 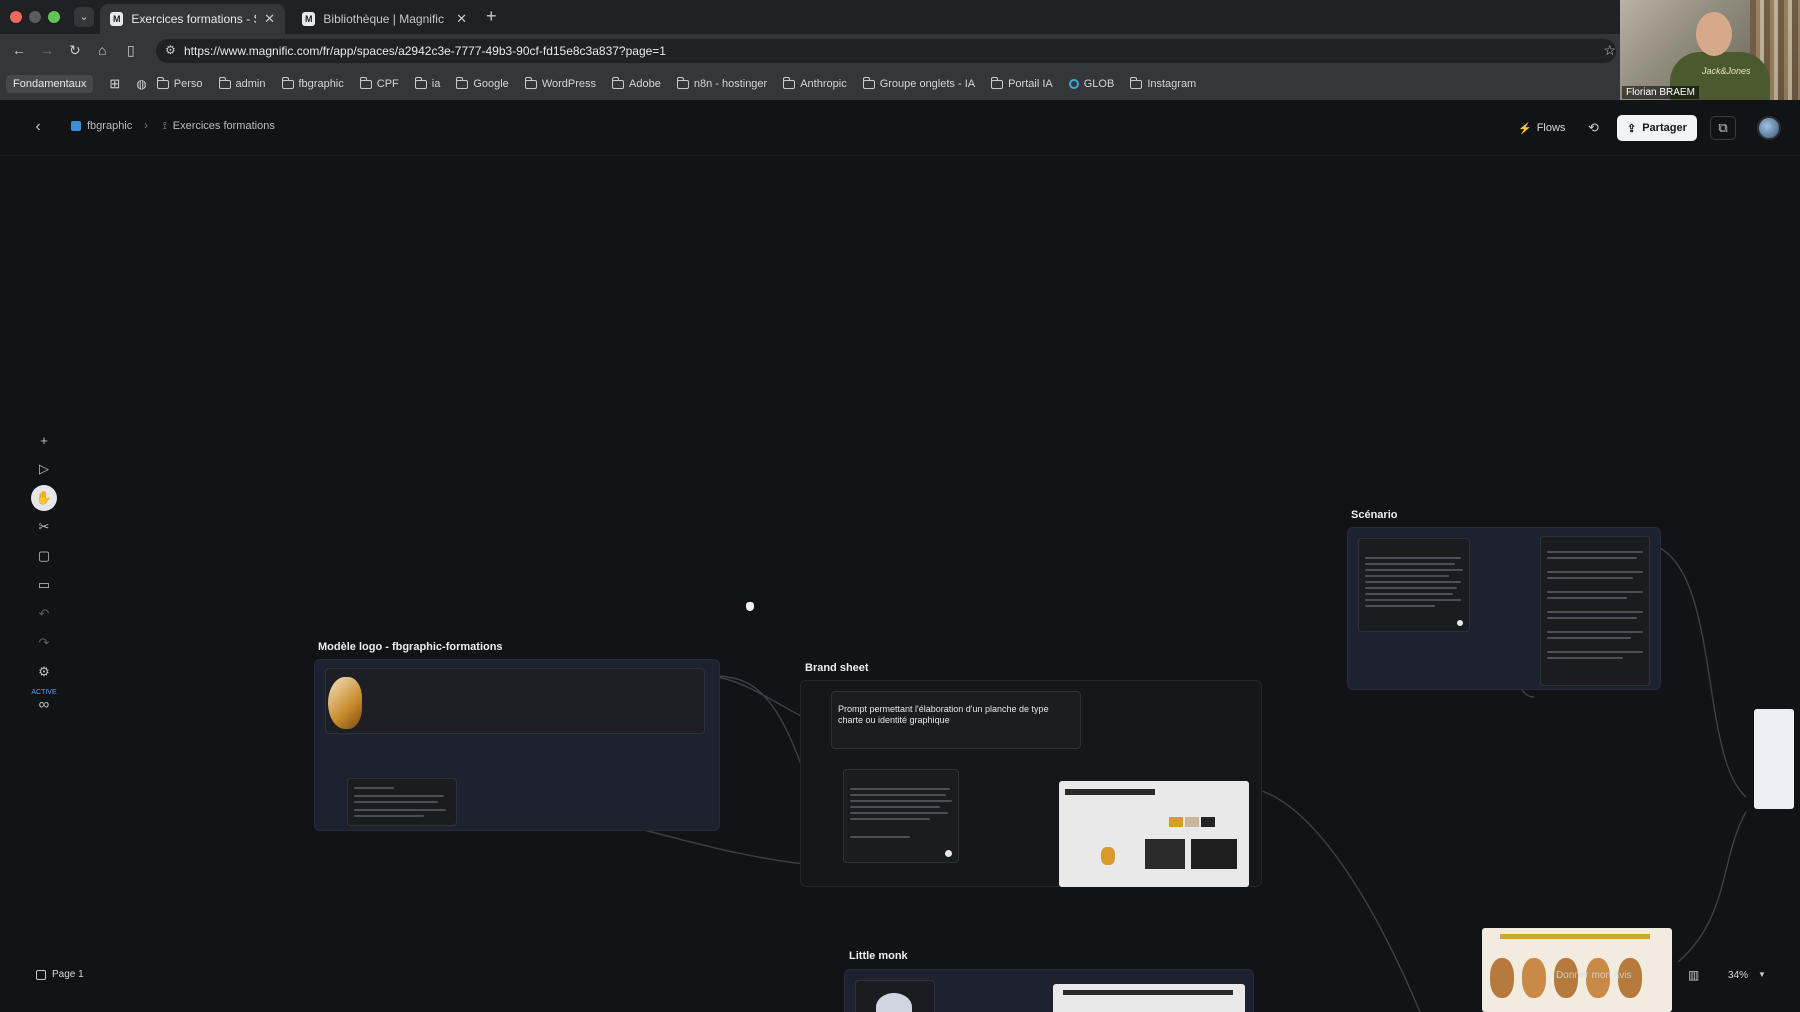 What do you see at coordinates (19, 50) in the screenshot?
I see `back-arrow-icon: ←` at bounding box center [19, 50].